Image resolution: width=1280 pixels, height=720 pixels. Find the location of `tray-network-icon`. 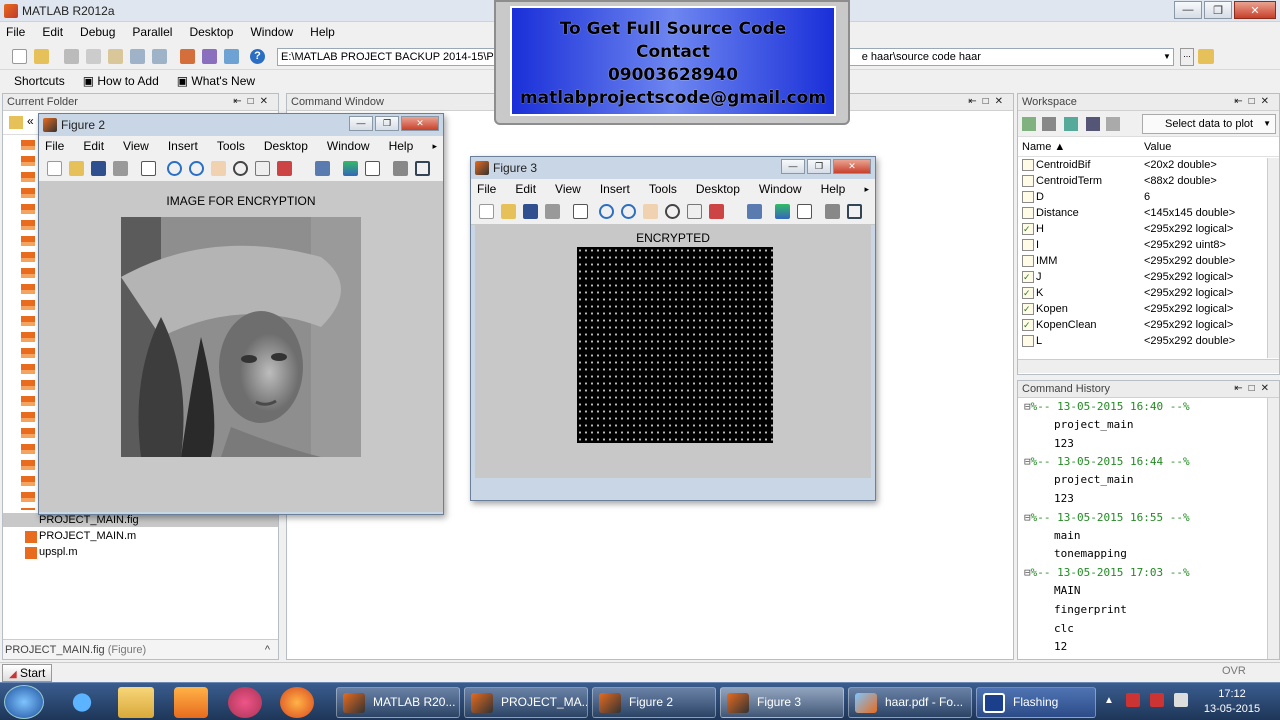

tray-network-icon is located at coordinates (1157, 700).